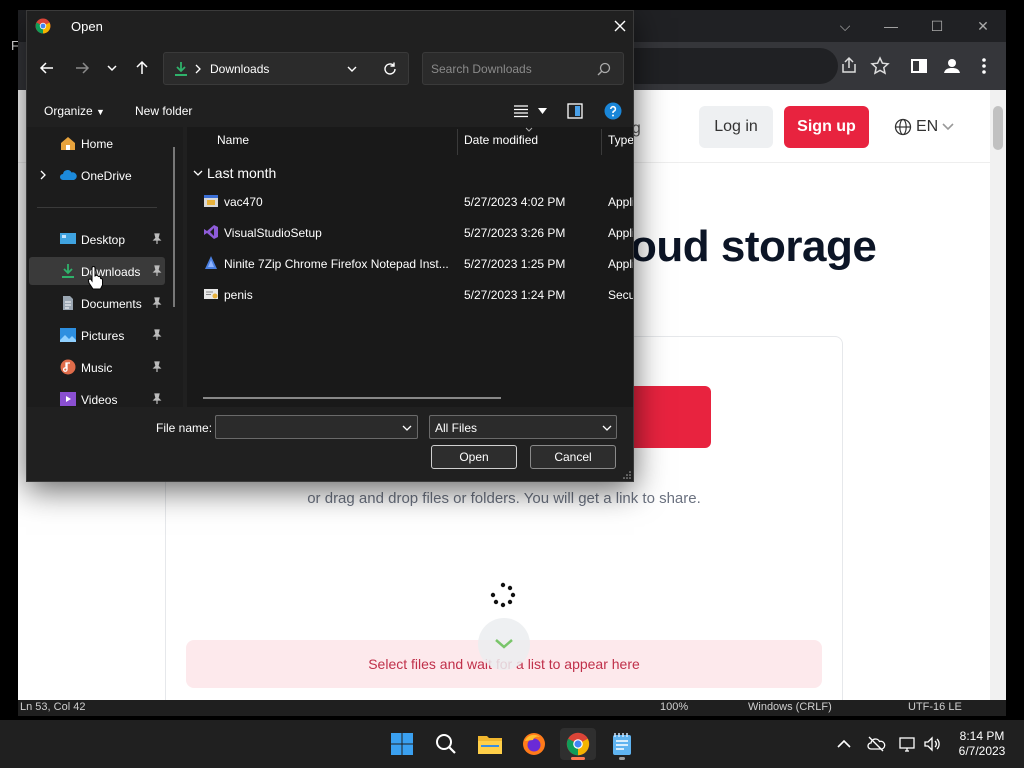 The height and width of the screenshot is (768, 1024). I want to click on up-arrow-icon, so click(142, 68).